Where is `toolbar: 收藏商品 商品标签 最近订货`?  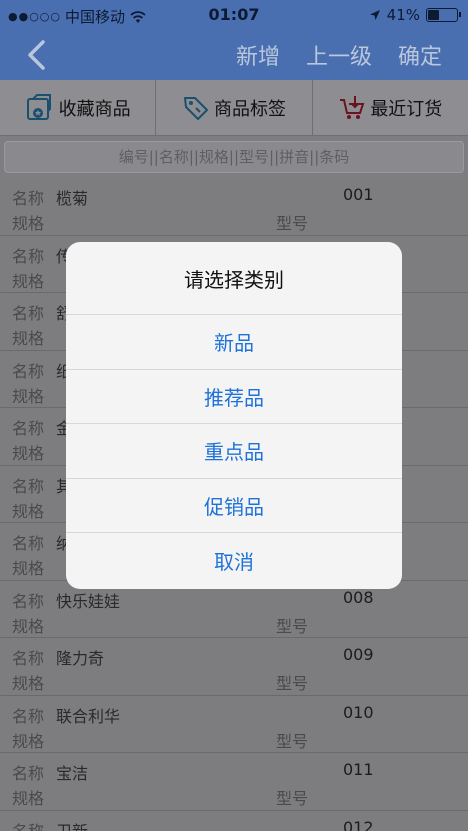
toolbar: 收藏商品 商品标签 最近订货 is located at coordinates (234, 108).